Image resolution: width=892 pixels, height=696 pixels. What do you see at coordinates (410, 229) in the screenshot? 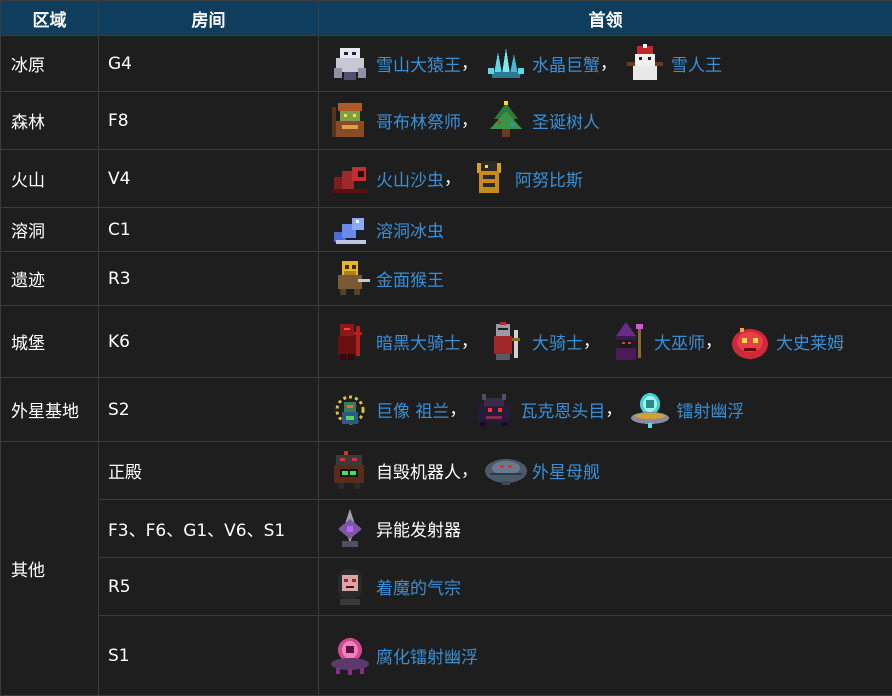
I see `boss-name-ice-worm: 溶洞冰虫` at bounding box center [410, 229].